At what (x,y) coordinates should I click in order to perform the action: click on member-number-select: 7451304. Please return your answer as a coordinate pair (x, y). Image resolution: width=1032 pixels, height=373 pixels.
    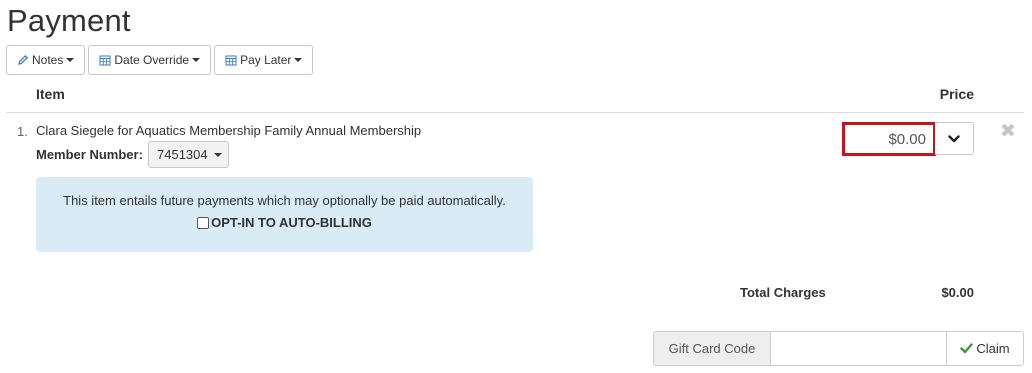
    Looking at the image, I should click on (188, 154).